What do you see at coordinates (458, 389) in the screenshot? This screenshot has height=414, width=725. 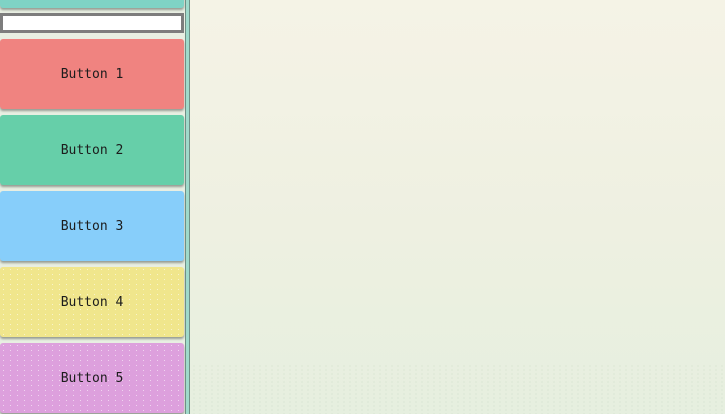 I see `background-texture` at bounding box center [458, 389].